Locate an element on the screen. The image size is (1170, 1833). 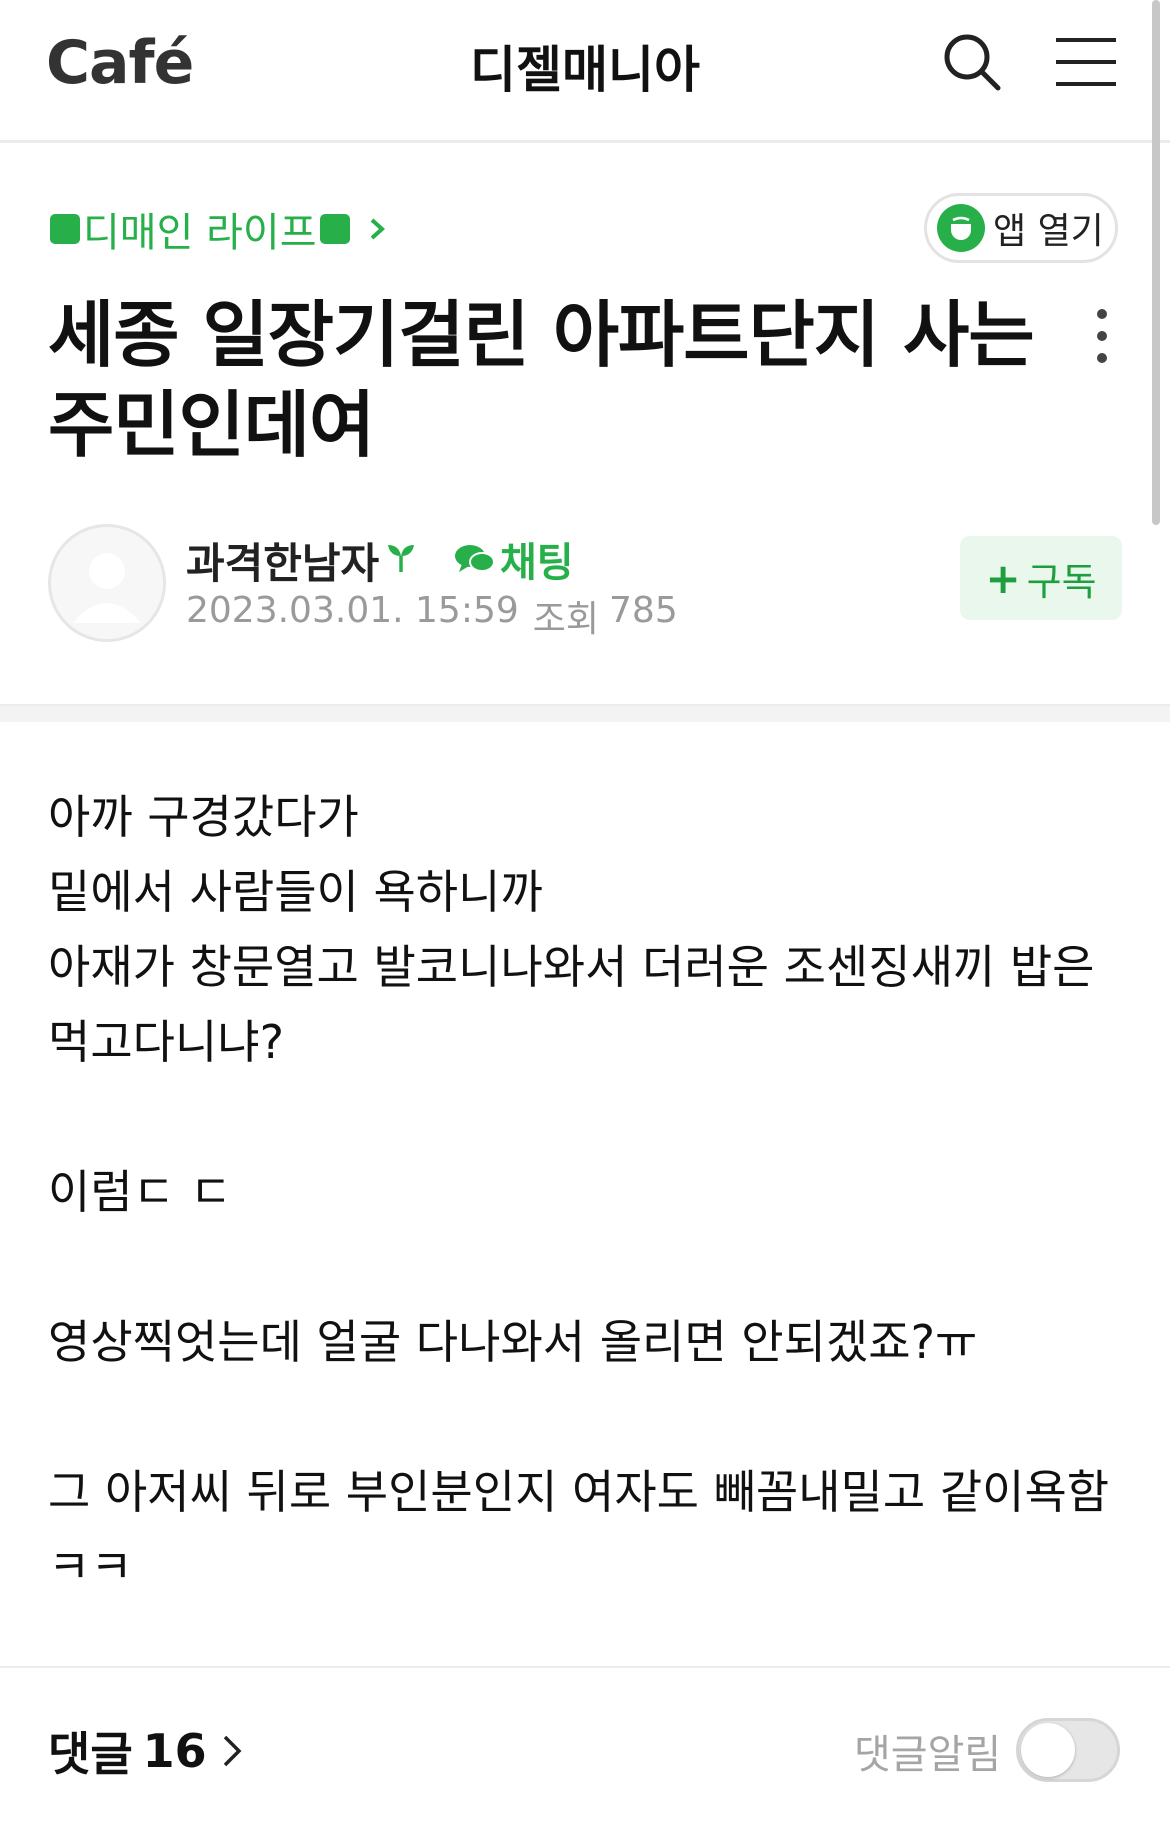
body-line: 그 아저씨 뒤로 부인분인지 여자도 빼꼼내밀고 같이욕함ㅋㅋ is located at coordinates (579, 1529).